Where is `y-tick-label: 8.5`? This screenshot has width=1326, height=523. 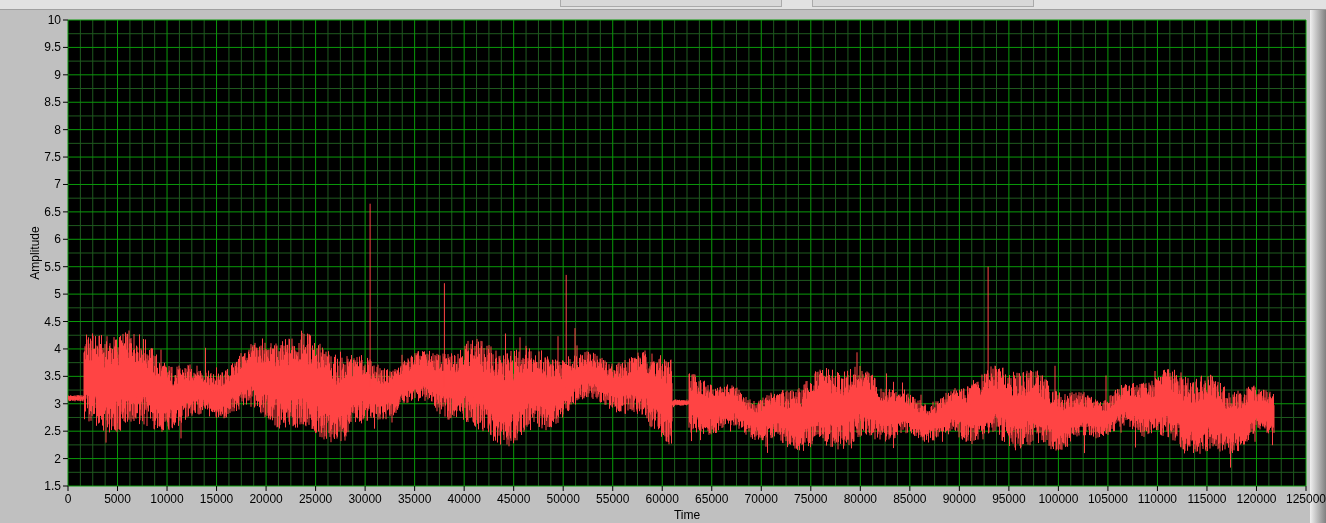 y-tick-label: 8.5 is located at coordinates (52, 102).